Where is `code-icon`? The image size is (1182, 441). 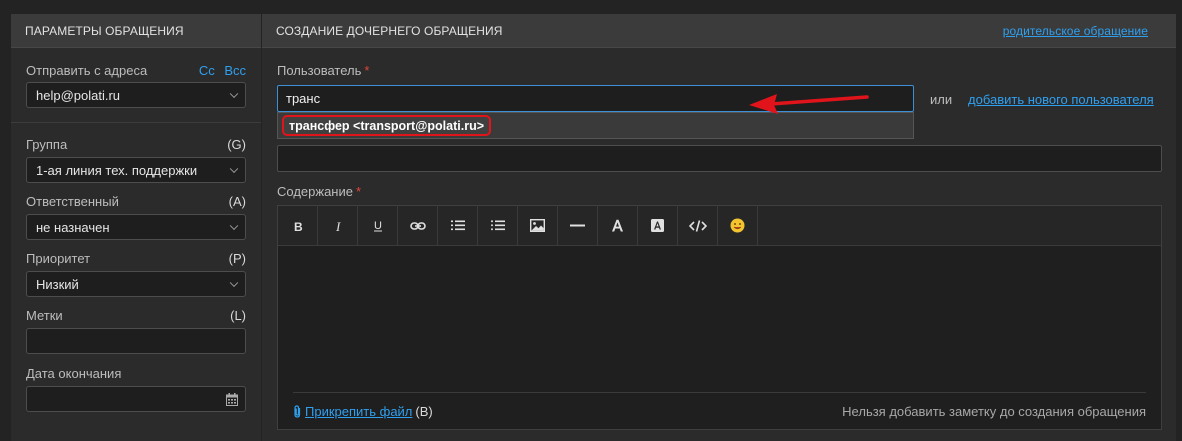
code-icon is located at coordinates (697, 225).